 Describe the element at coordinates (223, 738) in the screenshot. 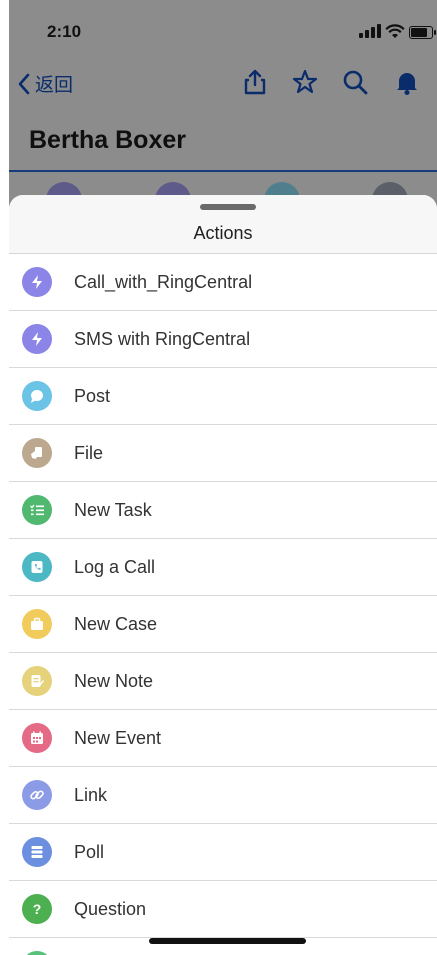

I see `action-item-new-event: New Event` at that location.